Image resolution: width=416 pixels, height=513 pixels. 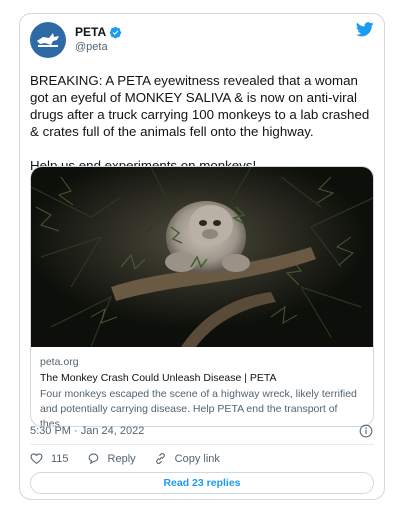 I want to click on copy-link-label: Copy link, so click(x=197, y=458).